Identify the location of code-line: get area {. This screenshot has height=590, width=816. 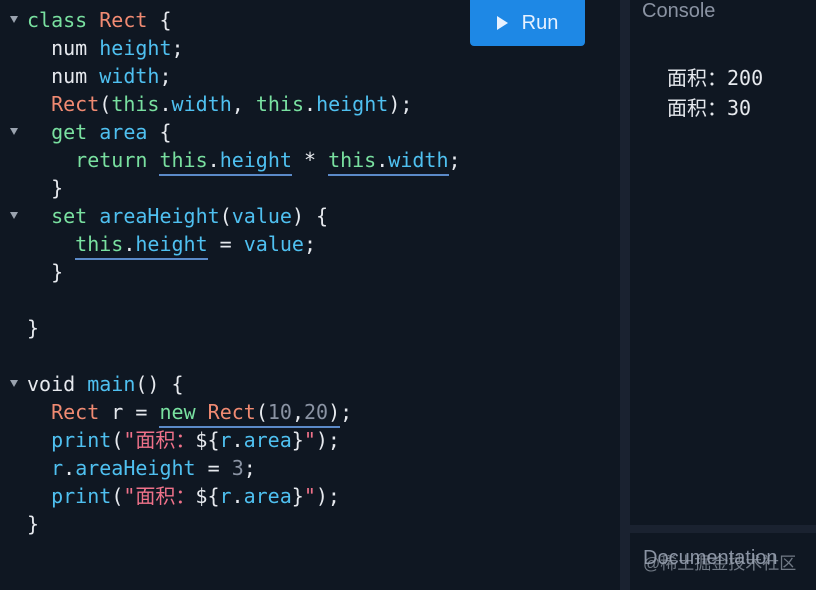
(99, 132).